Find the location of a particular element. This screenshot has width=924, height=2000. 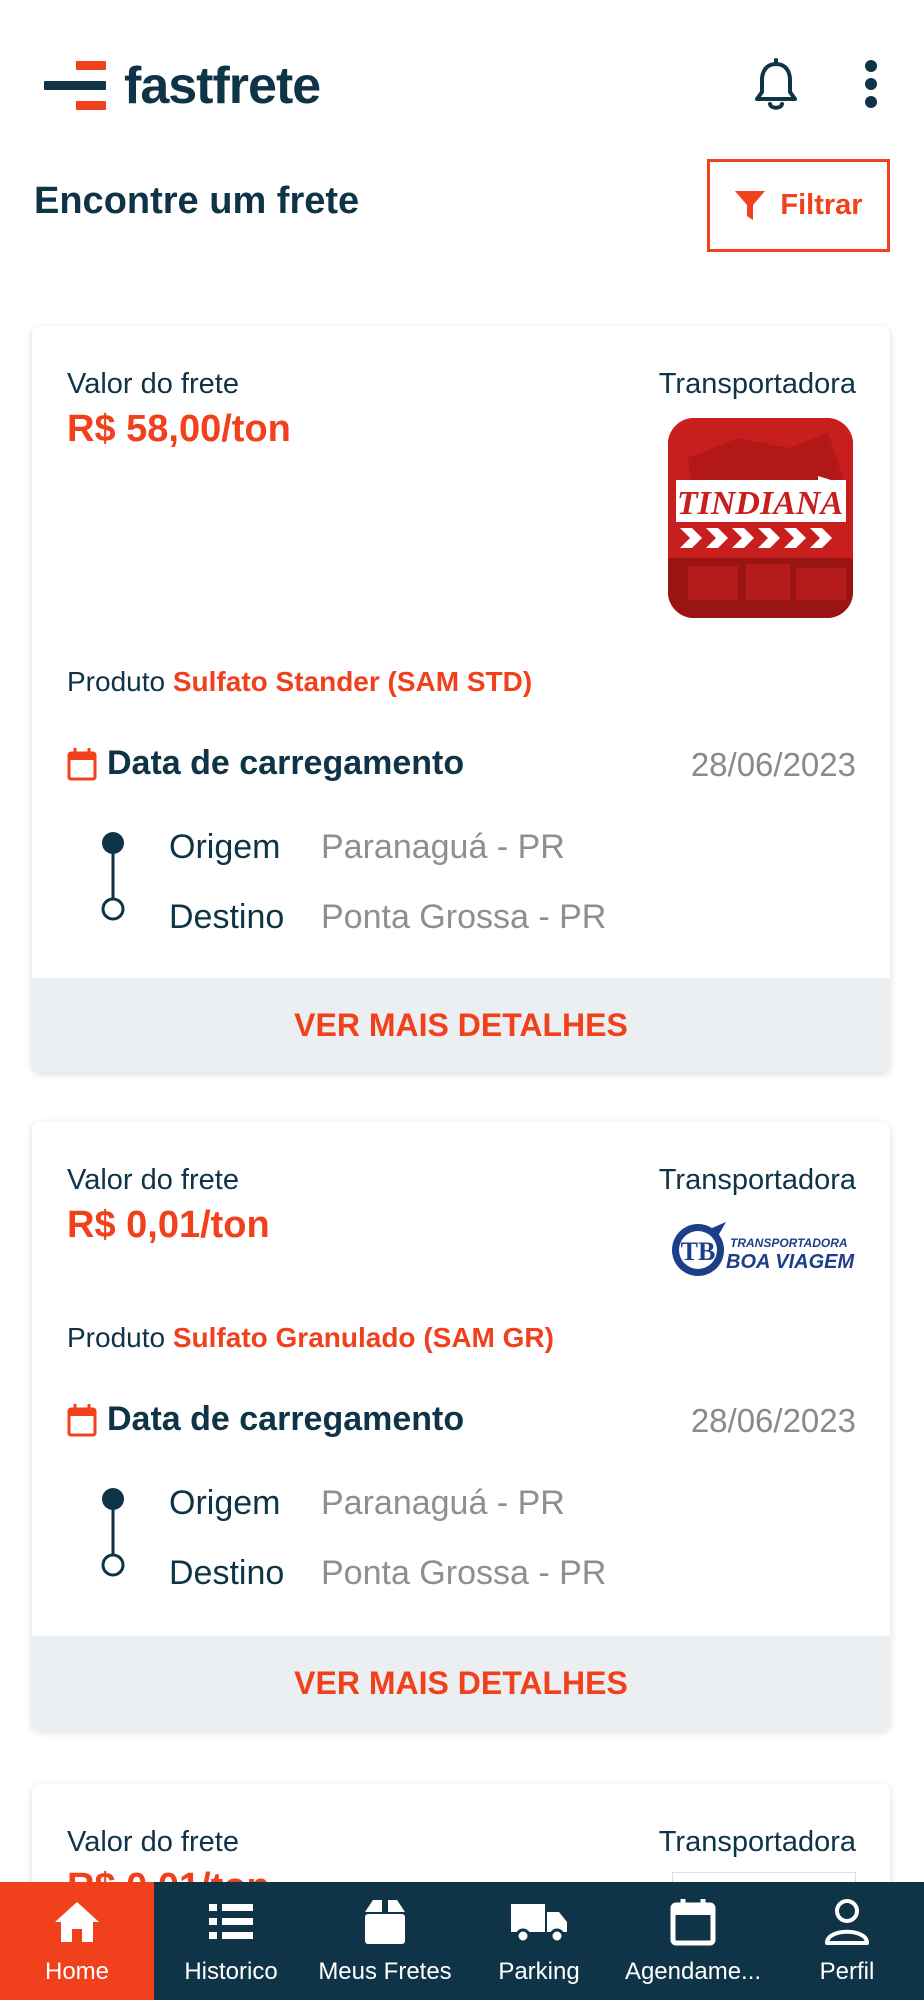

home-icon is located at coordinates (77, 1922).